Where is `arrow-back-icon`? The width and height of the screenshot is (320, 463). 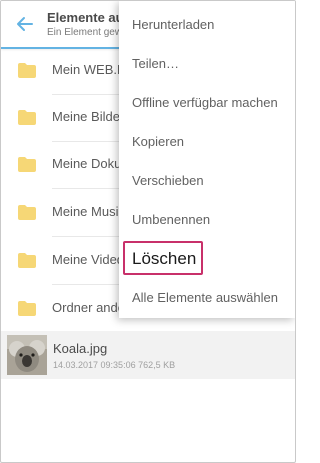
arrow-back-icon is located at coordinates (25, 24).